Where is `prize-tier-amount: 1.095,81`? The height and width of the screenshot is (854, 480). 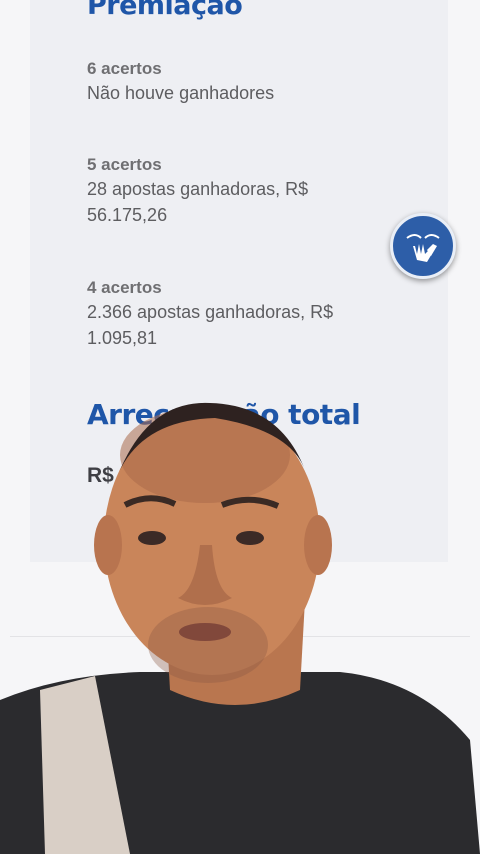
prize-tier-amount: 1.095,81 is located at coordinates (122, 338).